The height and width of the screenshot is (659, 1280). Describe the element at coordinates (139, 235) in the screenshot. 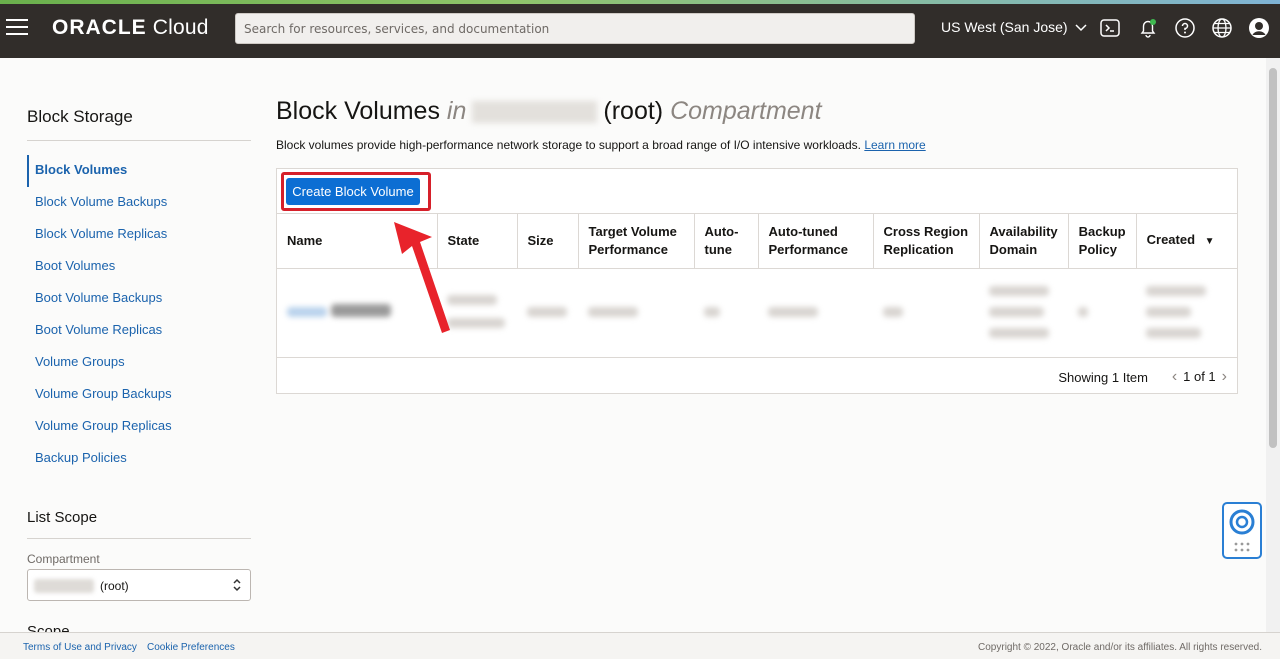

I see `sidebar-item-block-volume-replicas: Block Volume Replicas` at that location.